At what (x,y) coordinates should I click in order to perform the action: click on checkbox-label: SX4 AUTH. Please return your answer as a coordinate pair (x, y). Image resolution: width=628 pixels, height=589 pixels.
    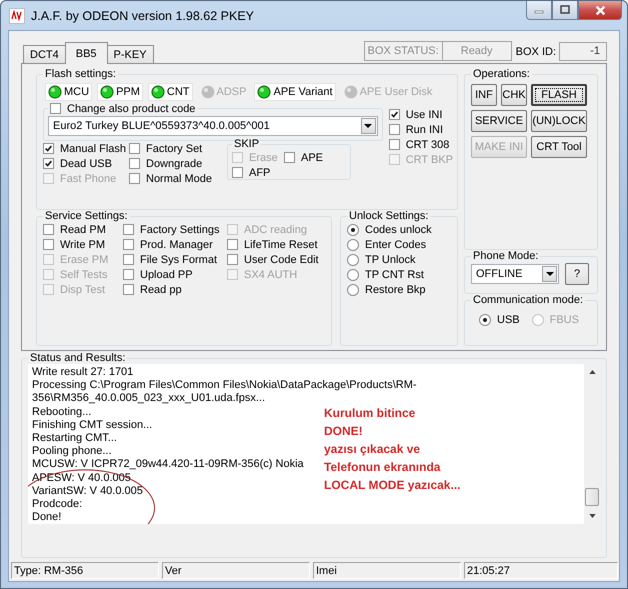
    Looking at the image, I should click on (271, 274).